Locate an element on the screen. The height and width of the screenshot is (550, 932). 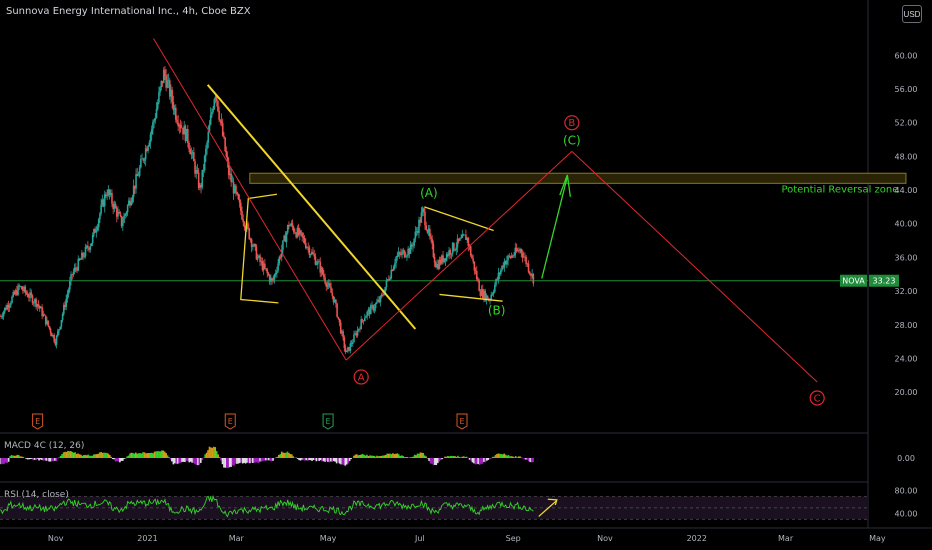
x-tick-label: Mar is located at coordinates (786, 538).